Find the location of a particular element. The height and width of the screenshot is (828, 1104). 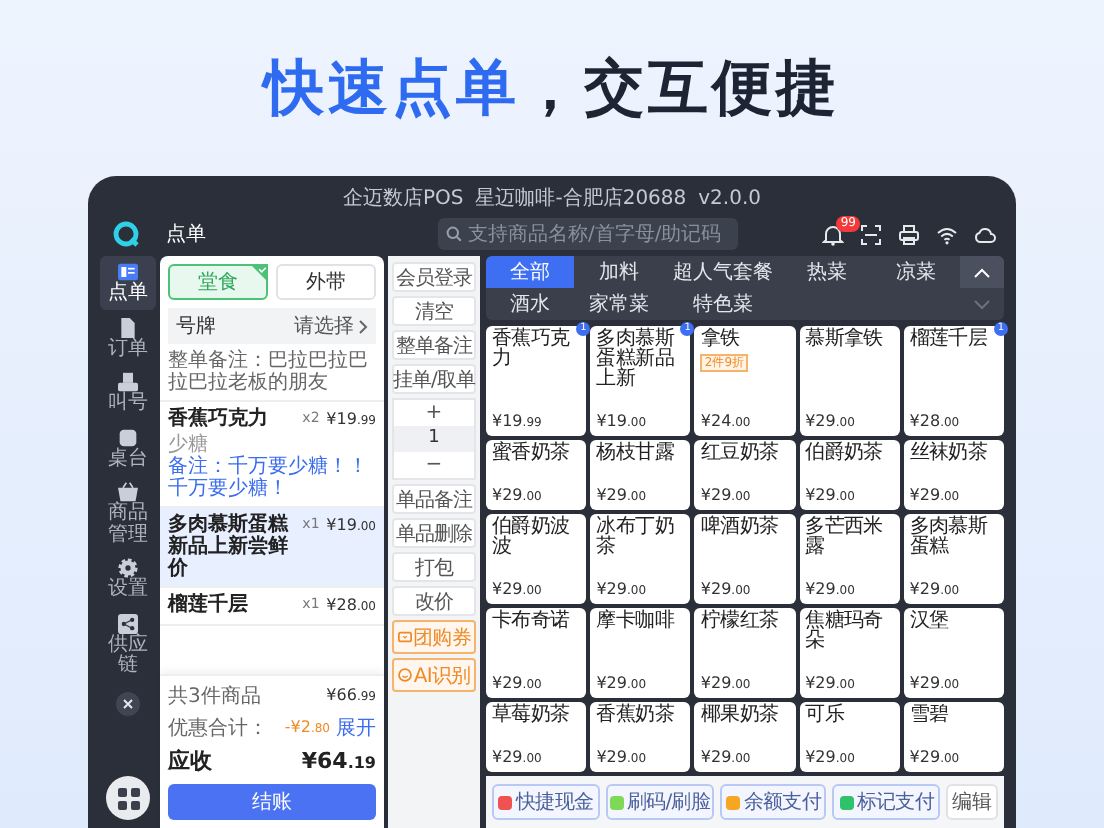

item-name: 榴莲千层 is located at coordinates (209, 605).